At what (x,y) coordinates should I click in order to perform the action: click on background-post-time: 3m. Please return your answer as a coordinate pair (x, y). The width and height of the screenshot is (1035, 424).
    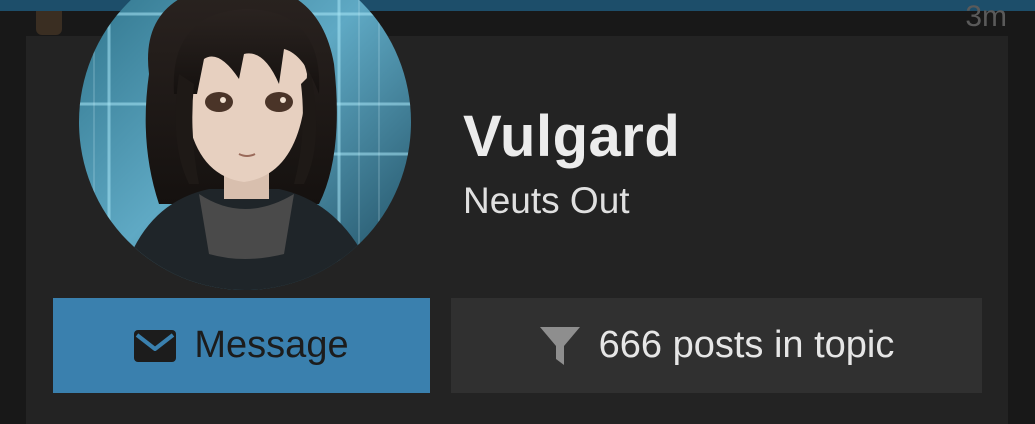
    Looking at the image, I should click on (986, 15).